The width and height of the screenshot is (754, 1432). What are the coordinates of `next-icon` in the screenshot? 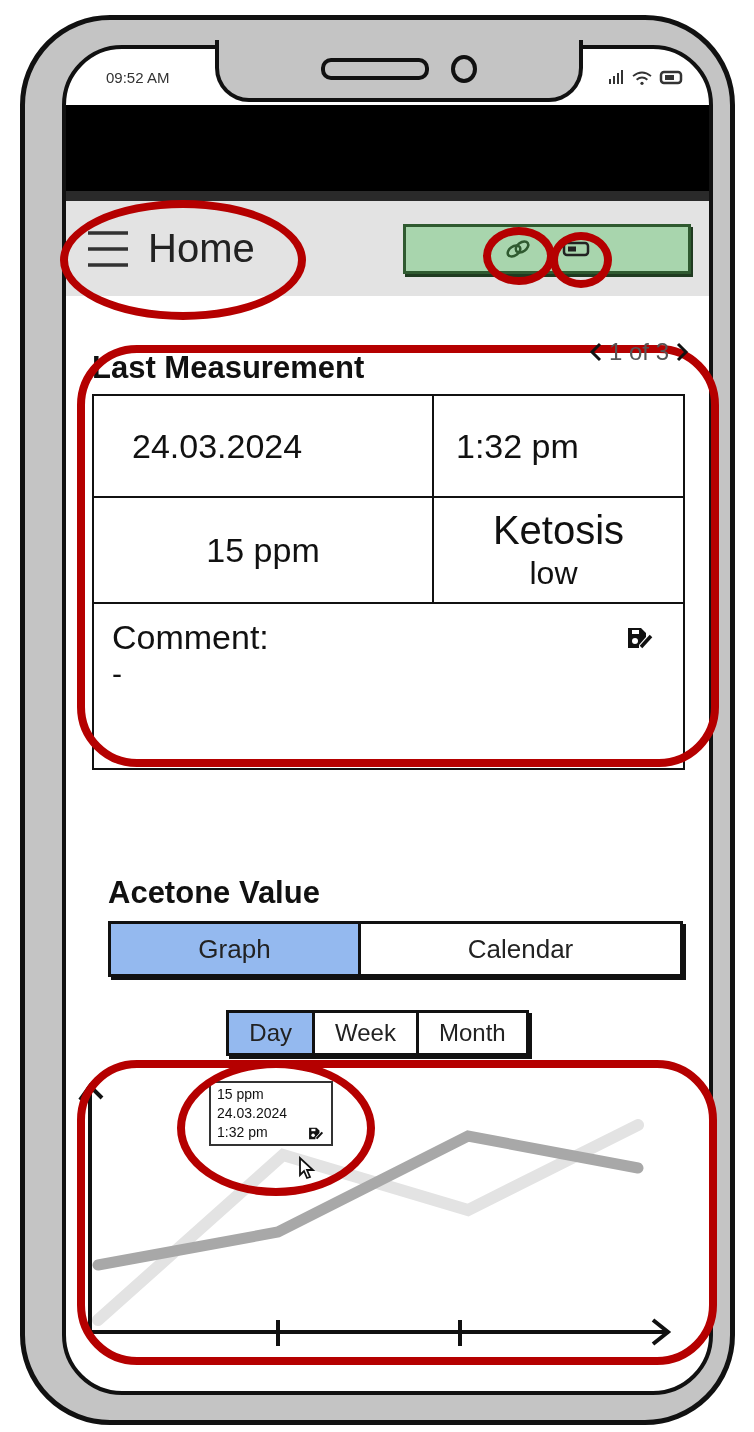 It's located at (682, 352).